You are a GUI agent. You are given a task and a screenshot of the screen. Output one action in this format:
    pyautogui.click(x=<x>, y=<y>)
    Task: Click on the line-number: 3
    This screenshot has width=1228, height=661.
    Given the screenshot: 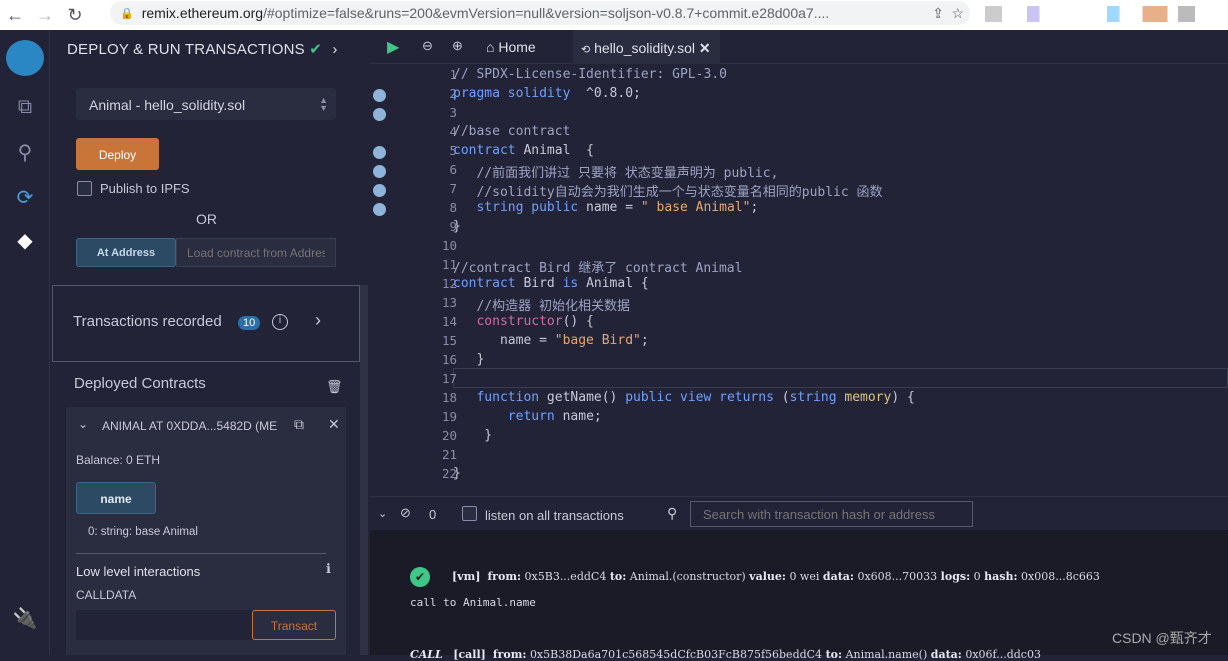 What is the action you would take?
    pyautogui.click(x=428, y=112)
    